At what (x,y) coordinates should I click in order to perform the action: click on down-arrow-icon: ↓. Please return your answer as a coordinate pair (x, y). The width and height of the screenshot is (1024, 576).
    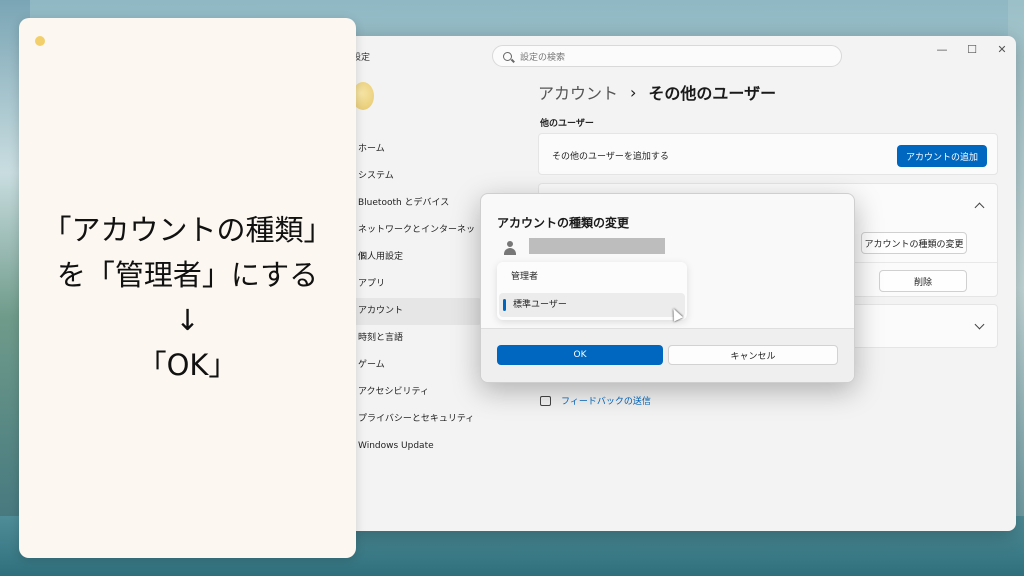
    Looking at the image, I should click on (187, 319).